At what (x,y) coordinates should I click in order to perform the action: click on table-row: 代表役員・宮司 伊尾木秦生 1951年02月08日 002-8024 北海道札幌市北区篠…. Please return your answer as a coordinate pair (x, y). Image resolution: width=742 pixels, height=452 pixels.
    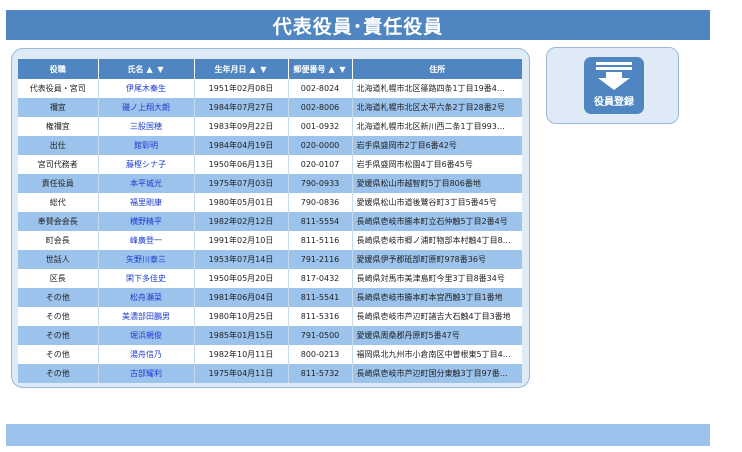
    Looking at the image, I should click on (270, 88).